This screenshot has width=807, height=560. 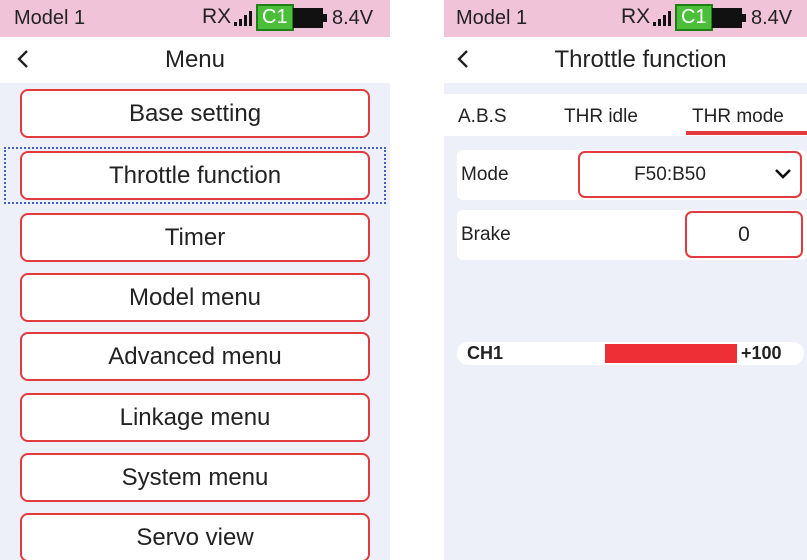 I want to click on menu-item-linkage-menu: Linkage menu, so click(x=195, y=417).